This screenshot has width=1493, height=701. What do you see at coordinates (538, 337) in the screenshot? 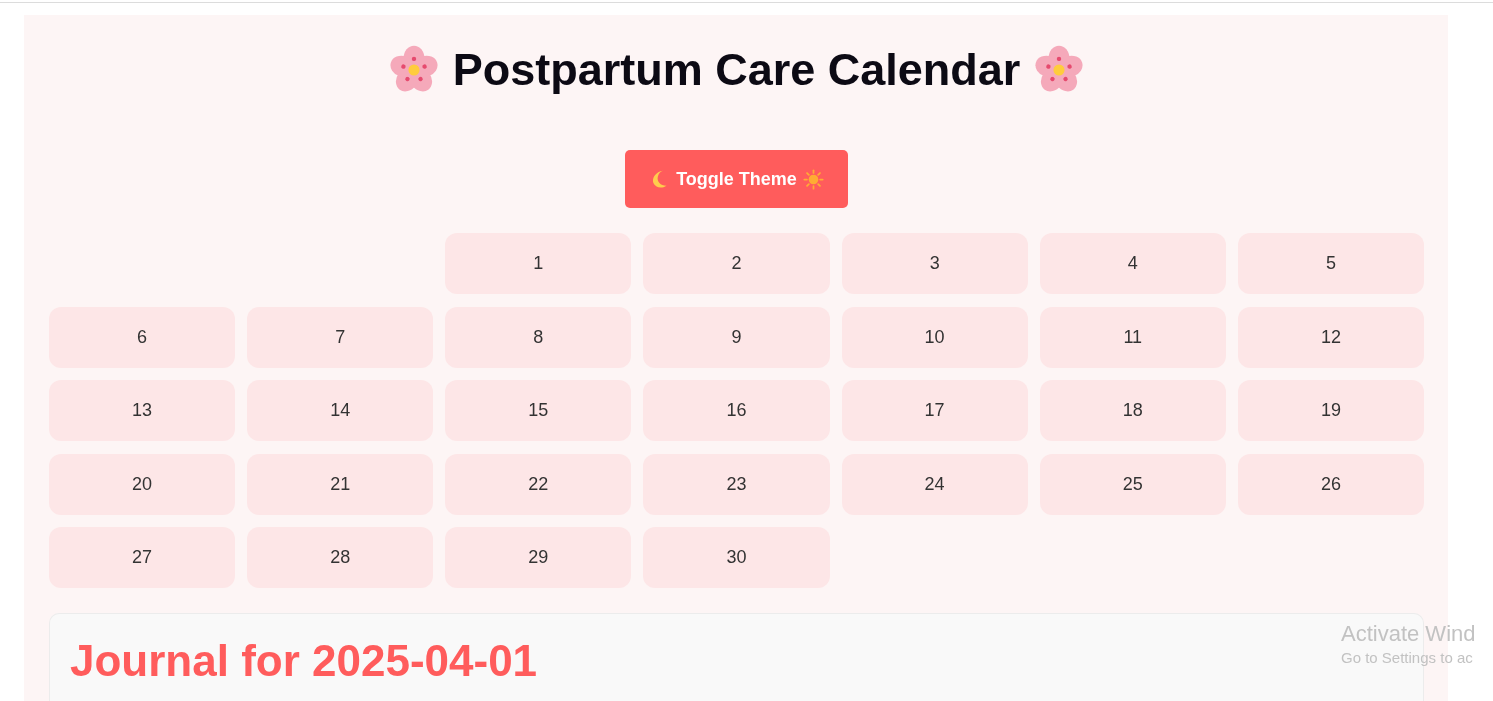
I see `calendar-day: 8` at bounding box center [538, 337].